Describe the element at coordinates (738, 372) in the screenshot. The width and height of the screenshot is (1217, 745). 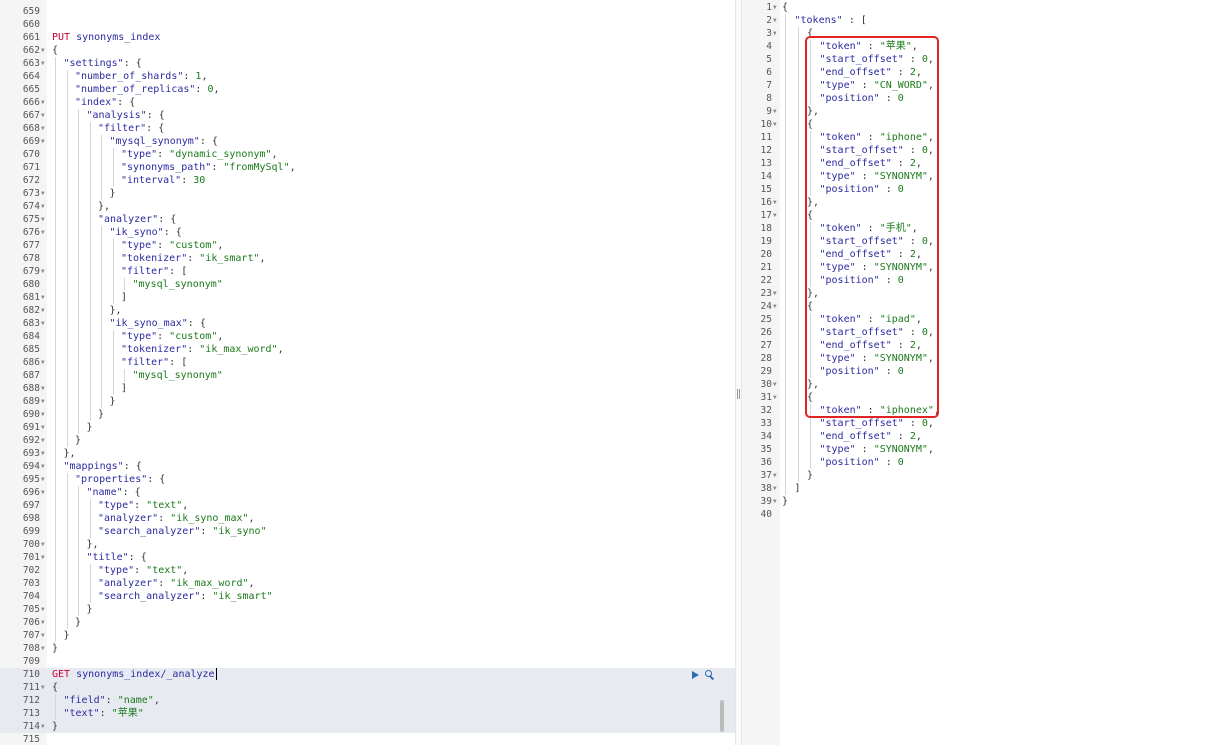
I see `pane-resize-handle` at that location.